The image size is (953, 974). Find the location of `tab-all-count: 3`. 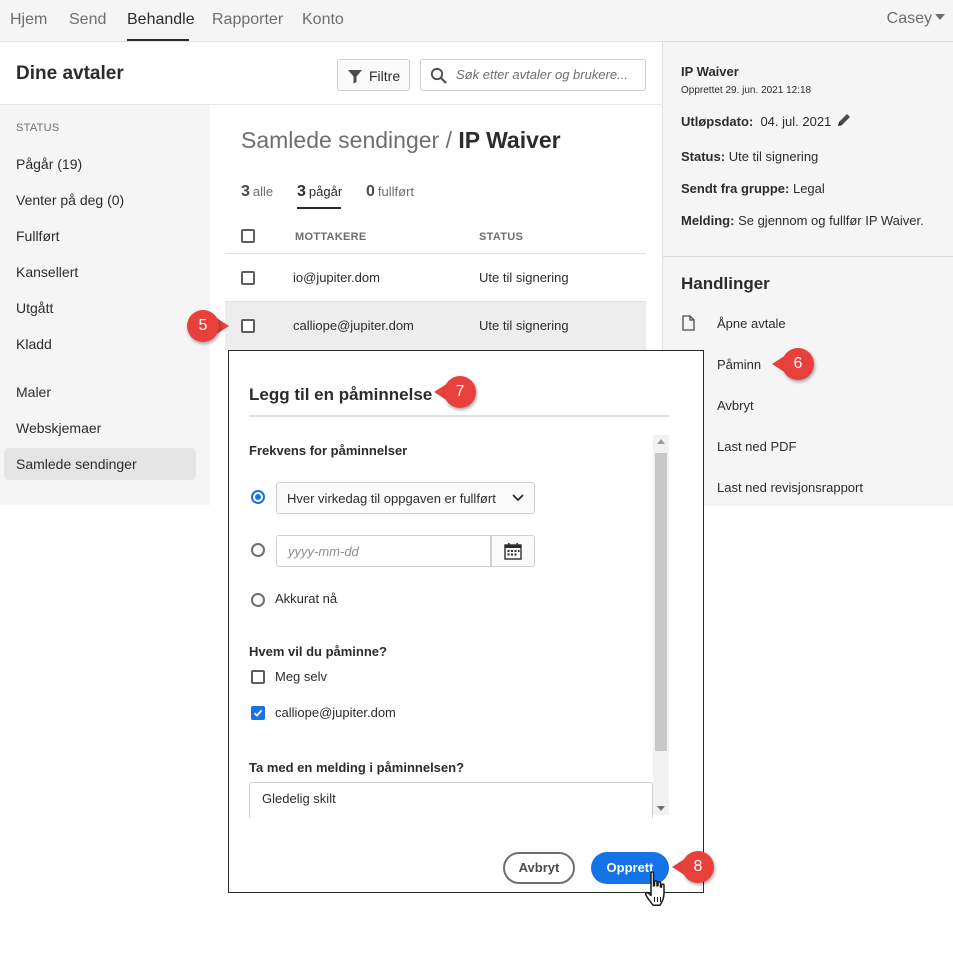

tab-all-count: 3 is located at coordinates (245, 191).